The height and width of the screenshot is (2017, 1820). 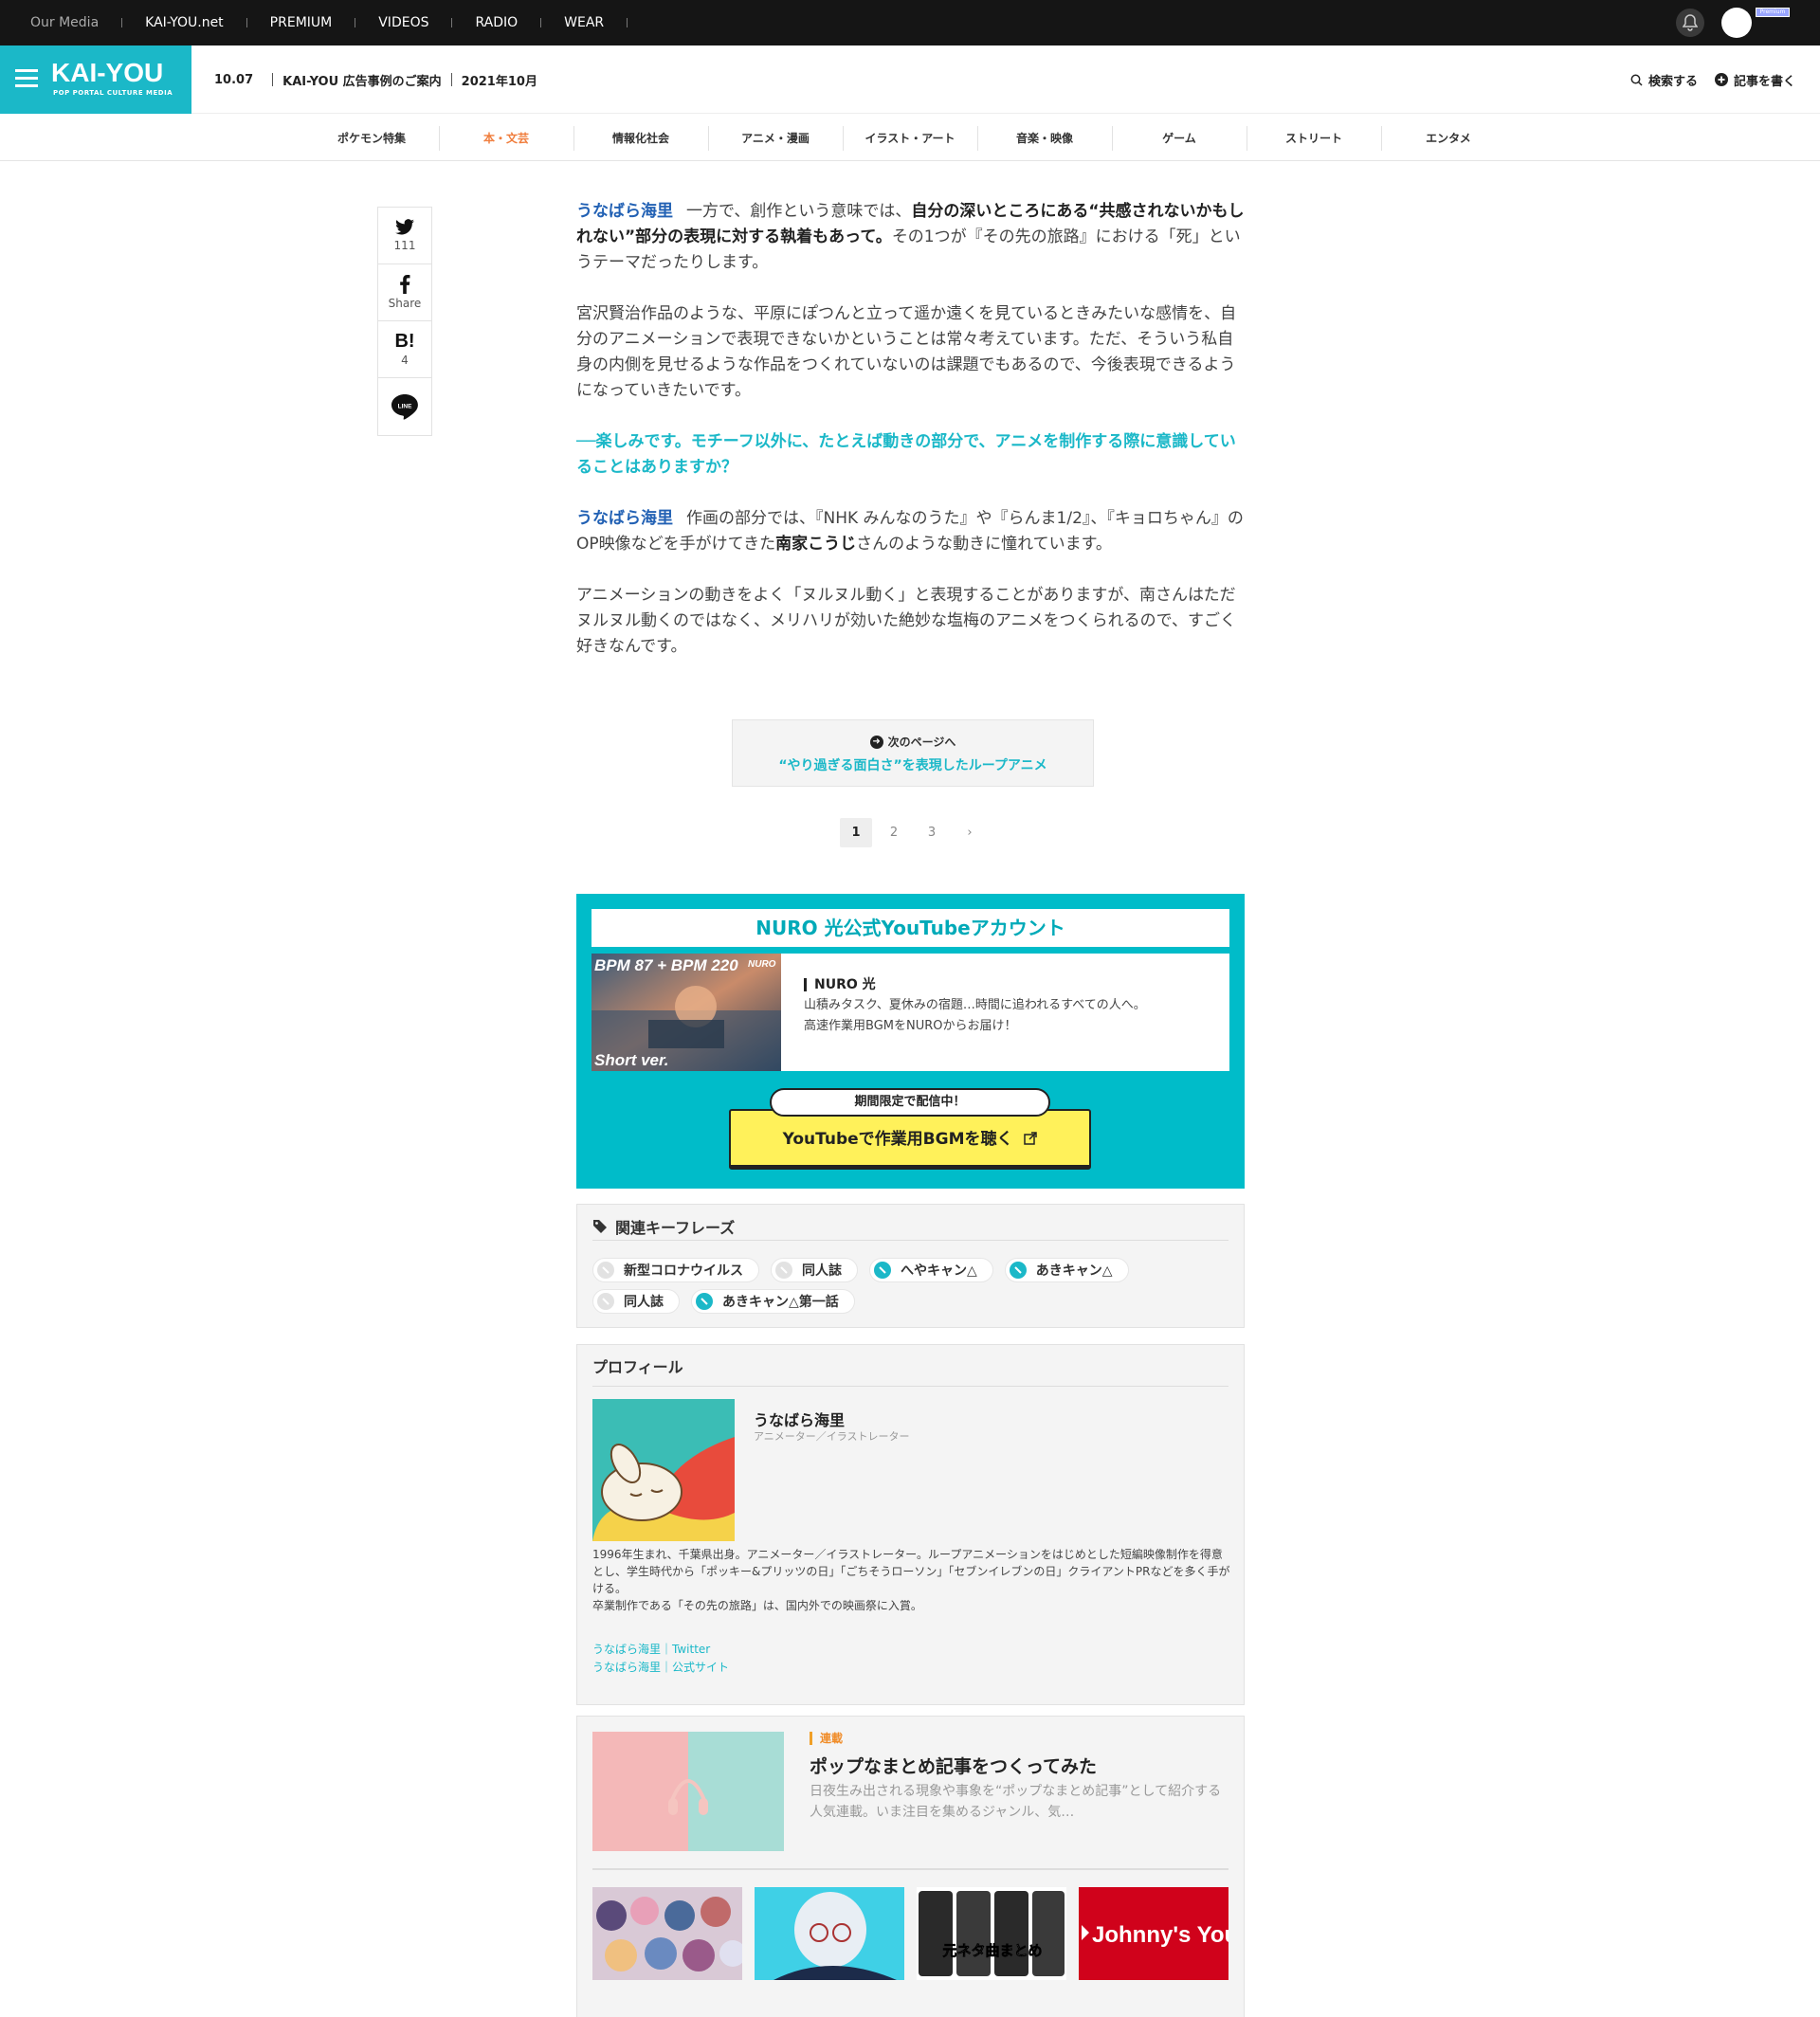 What do you see at coordinates (775, 138) in the screenshot?
I see `category-anime-manga: アニメ・漫画` at bounding box center [775, 138].